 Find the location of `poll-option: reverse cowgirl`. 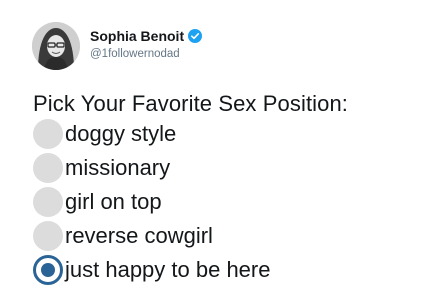

poll-option: reverse cowgirl is located at coordinates (223, 236).